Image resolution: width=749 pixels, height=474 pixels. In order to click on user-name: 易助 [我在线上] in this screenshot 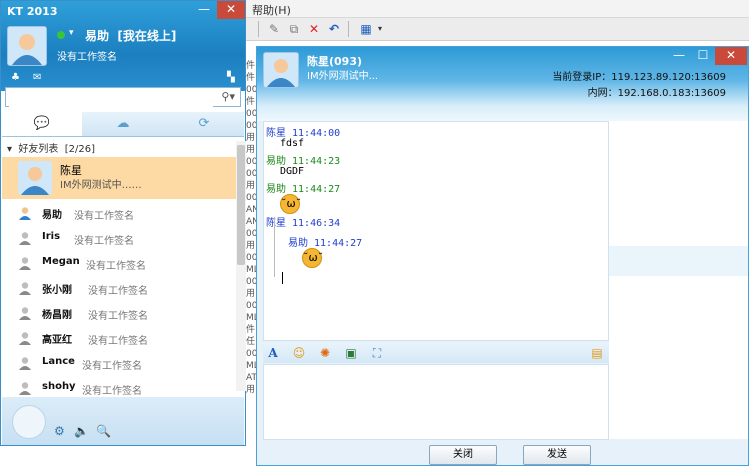, I will do `click(131, 36)`.